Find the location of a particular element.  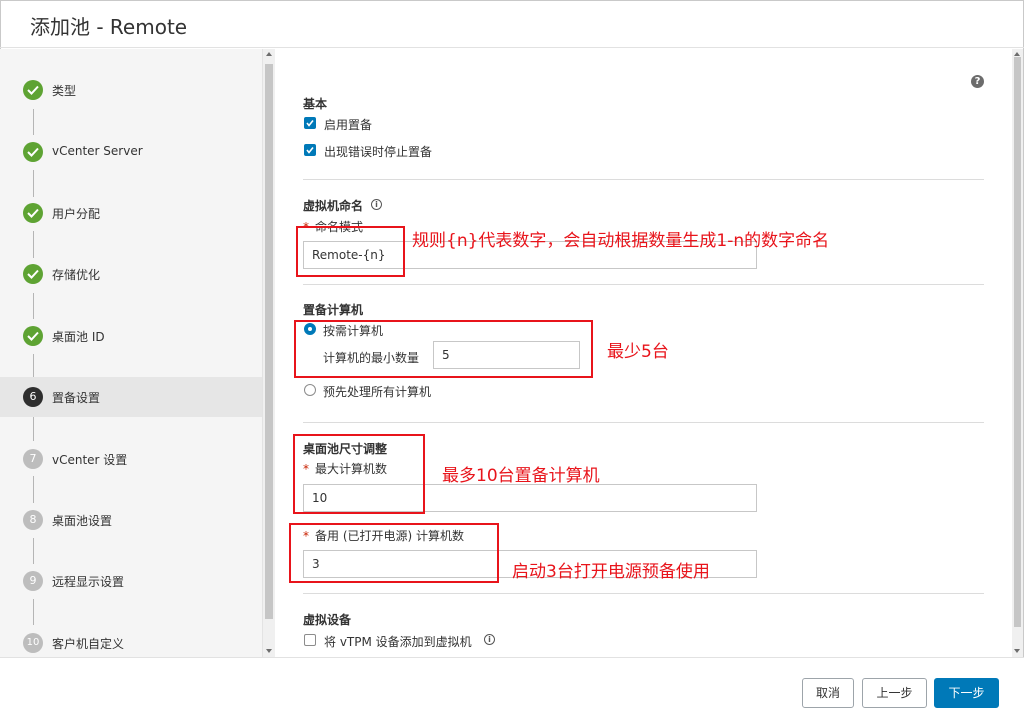

dialog-header: 添加池 - Remote is located at coordinates (512, 24).